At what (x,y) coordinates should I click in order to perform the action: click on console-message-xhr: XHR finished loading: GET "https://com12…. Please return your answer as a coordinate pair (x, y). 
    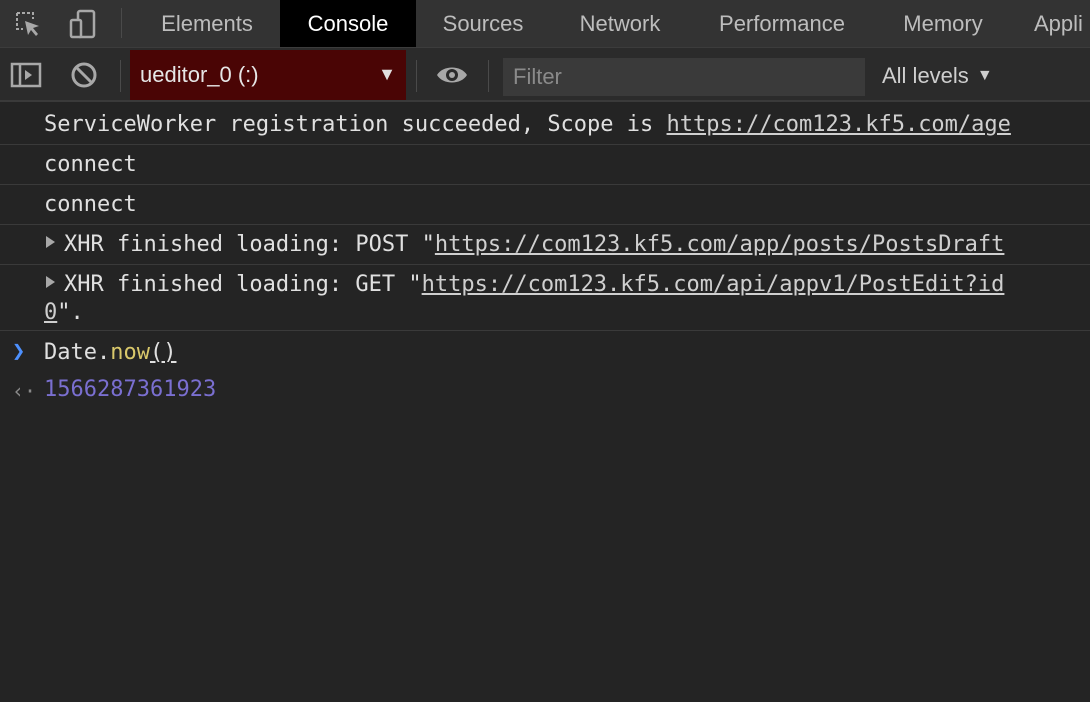
    Looking at the image, I should click on (545, 298).